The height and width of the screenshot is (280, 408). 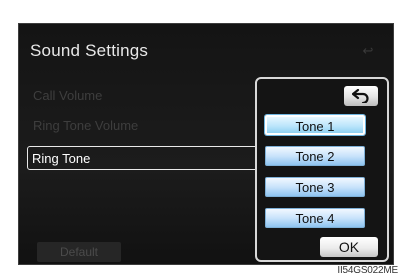 What do you see at coordinates (79, 252) in the screenshot?
I see `default-button: Default` at bounding box center [79, 252].